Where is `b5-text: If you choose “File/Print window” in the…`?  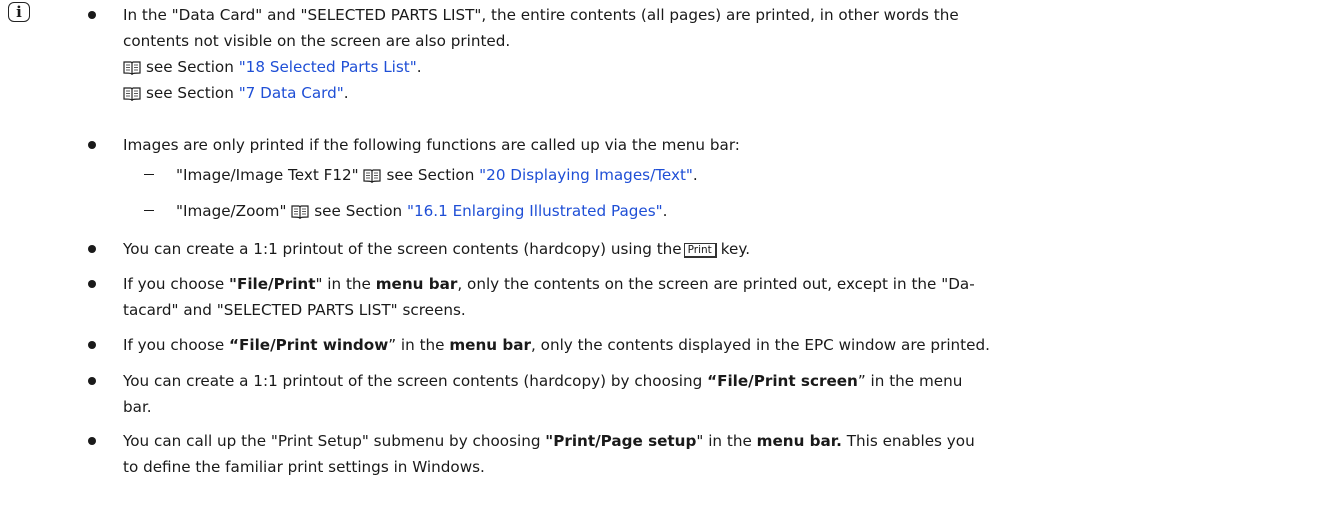
b5-text: If you choose “File/Print window” in the… is located at coordinates (556, 345).